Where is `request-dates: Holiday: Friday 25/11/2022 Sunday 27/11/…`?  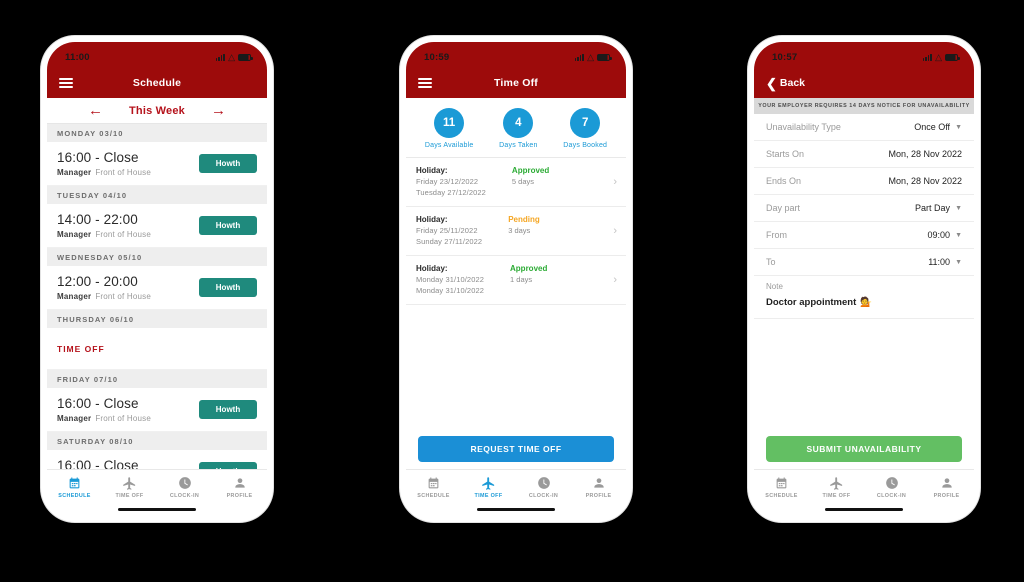 request-dates: Holiday: Friday 25/11/2022 Sunday 27/11/… is located at coordinates (449, 230).